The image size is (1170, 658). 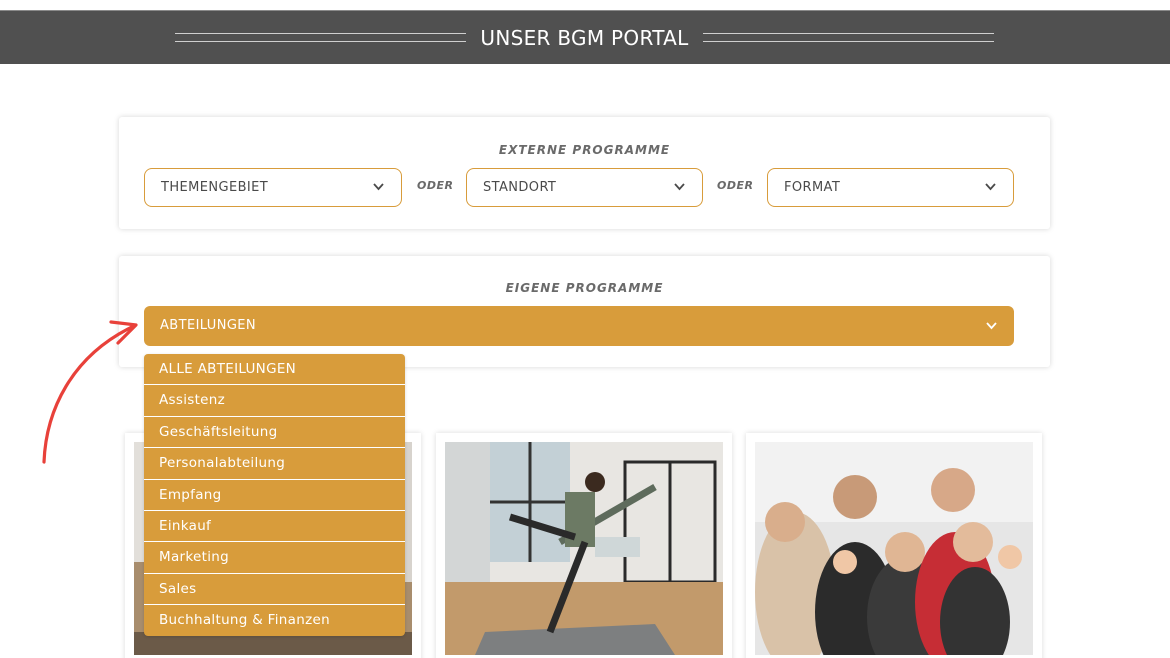 I want to click on eigene-heading: EIGENE PROGRAMME, so click(x=584, y=288).